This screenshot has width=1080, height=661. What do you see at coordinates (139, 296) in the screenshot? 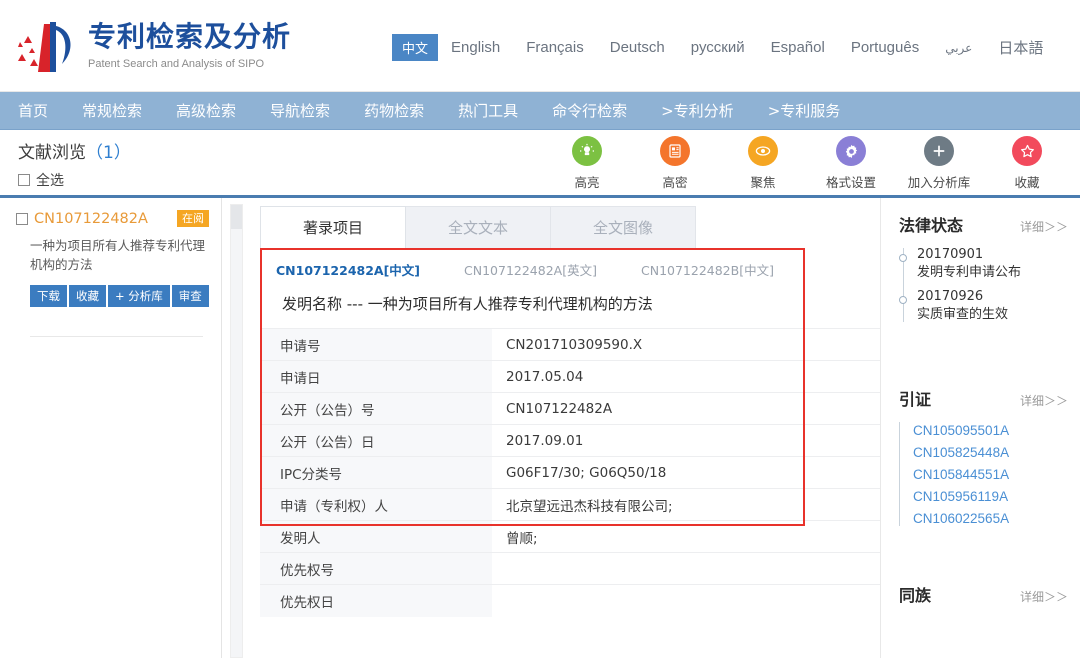
I see `add-to-library-button: + 分析库` at bounding box center [139, 296].